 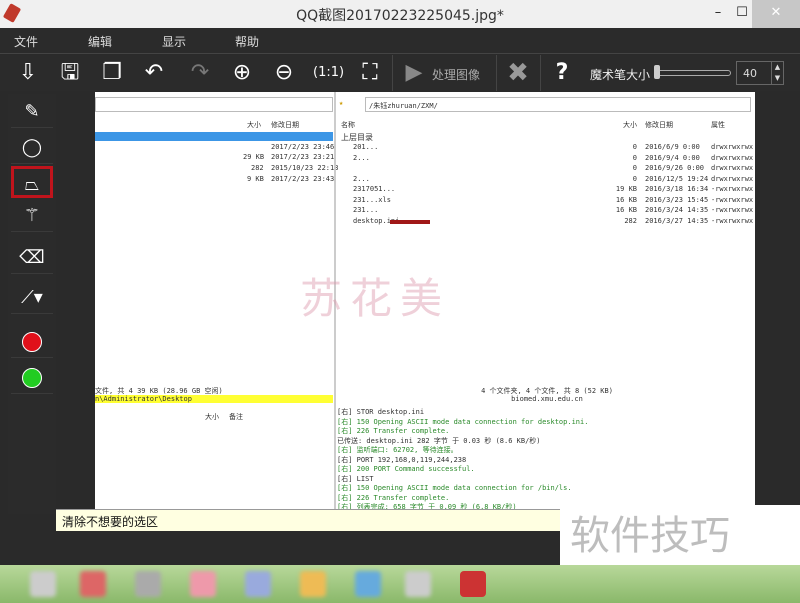 I want to click on image-watermark: 苏花美, so click(x=375, y=298).